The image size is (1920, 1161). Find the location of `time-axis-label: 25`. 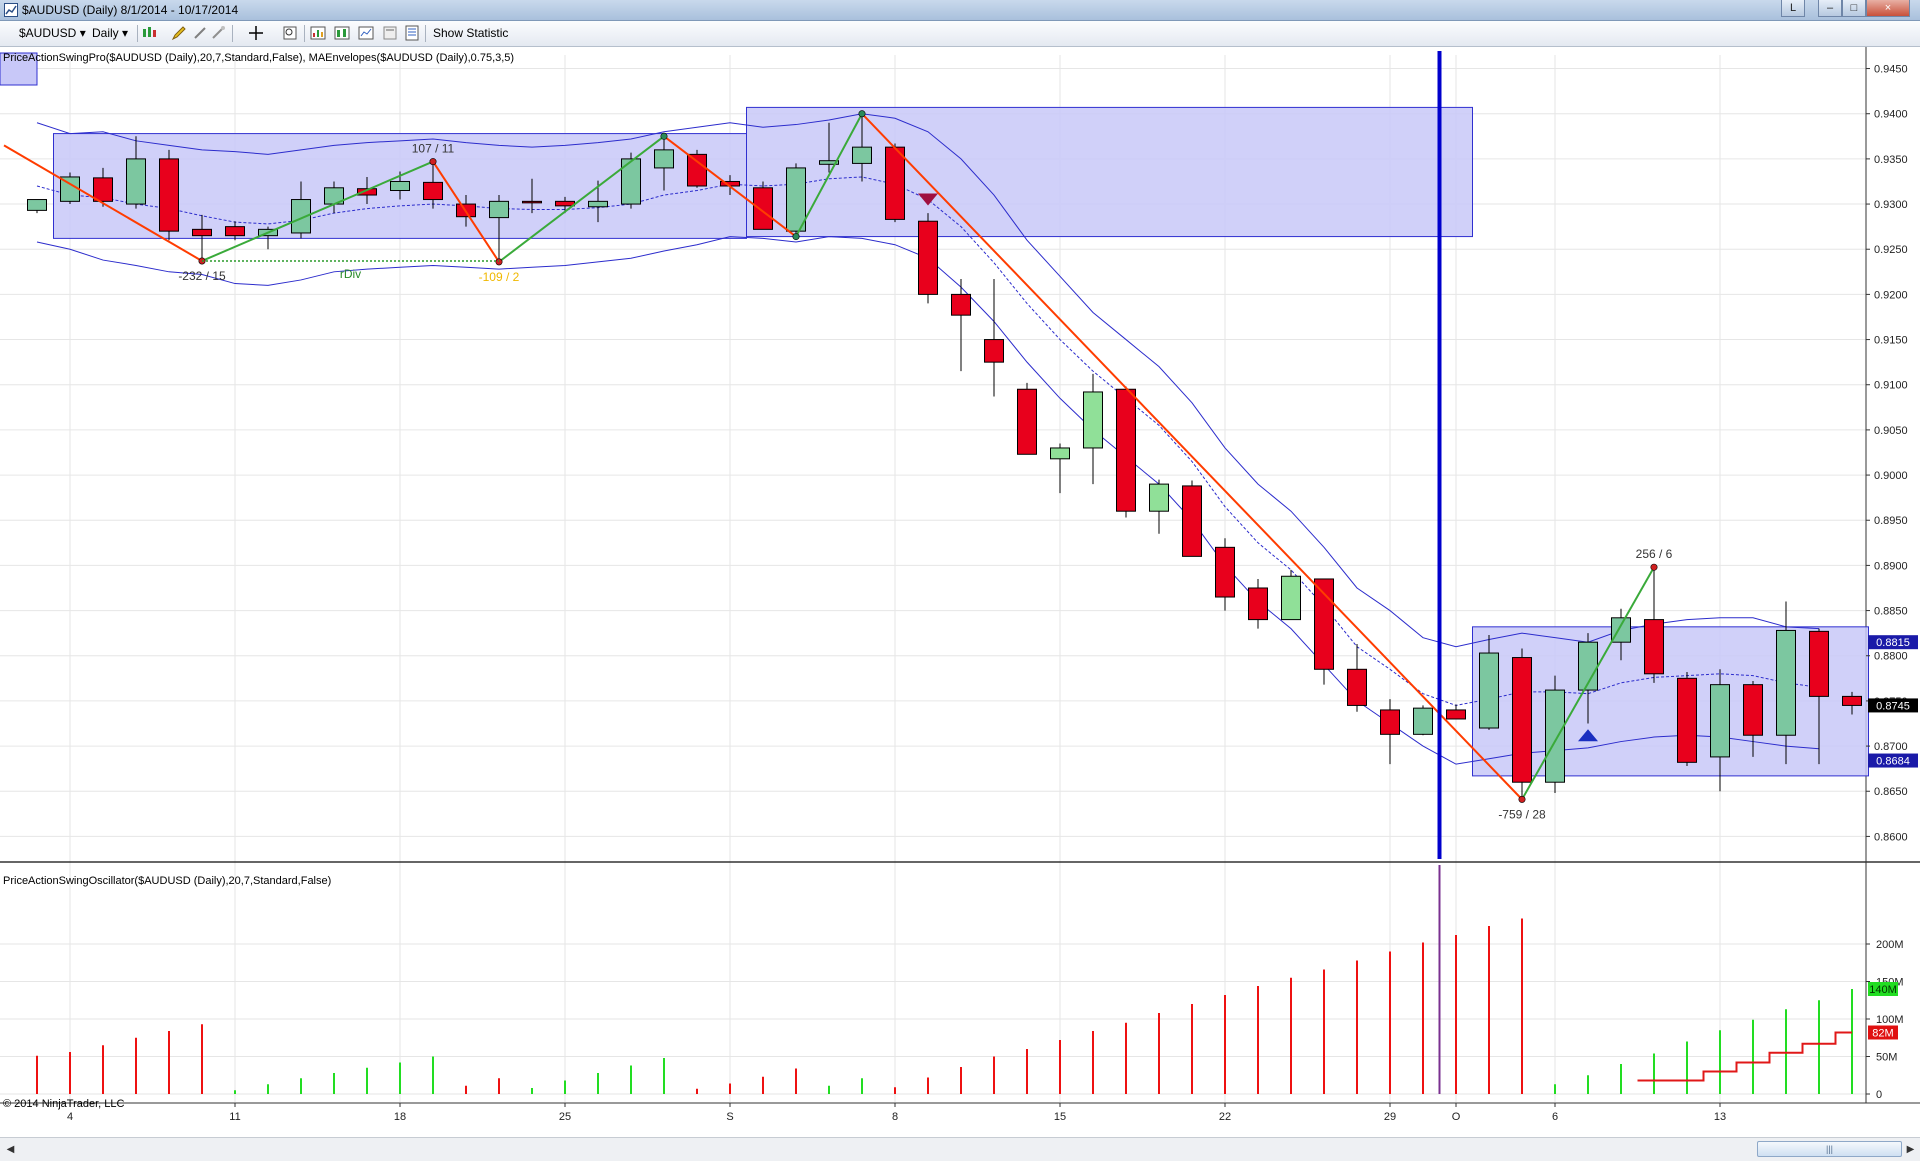

time-axis-label: 25 is located at coordinates (565, 1117).